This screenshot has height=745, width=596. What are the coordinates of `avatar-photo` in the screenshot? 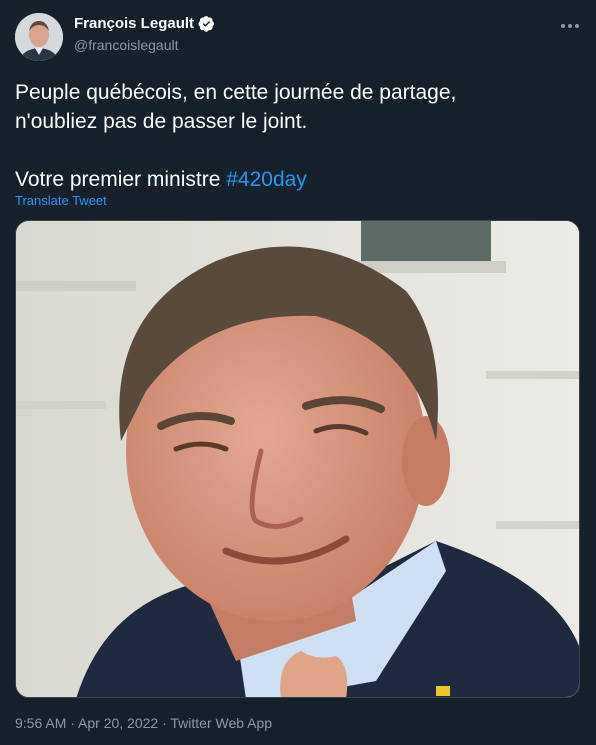 It's located at (39, 37).